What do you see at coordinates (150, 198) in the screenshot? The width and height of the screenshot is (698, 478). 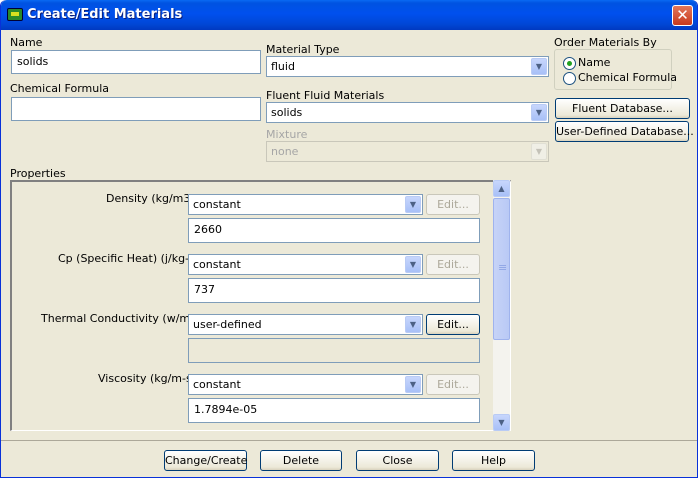 I see `density-label: Density (kg/m3)` at bounding box center [150, 198].